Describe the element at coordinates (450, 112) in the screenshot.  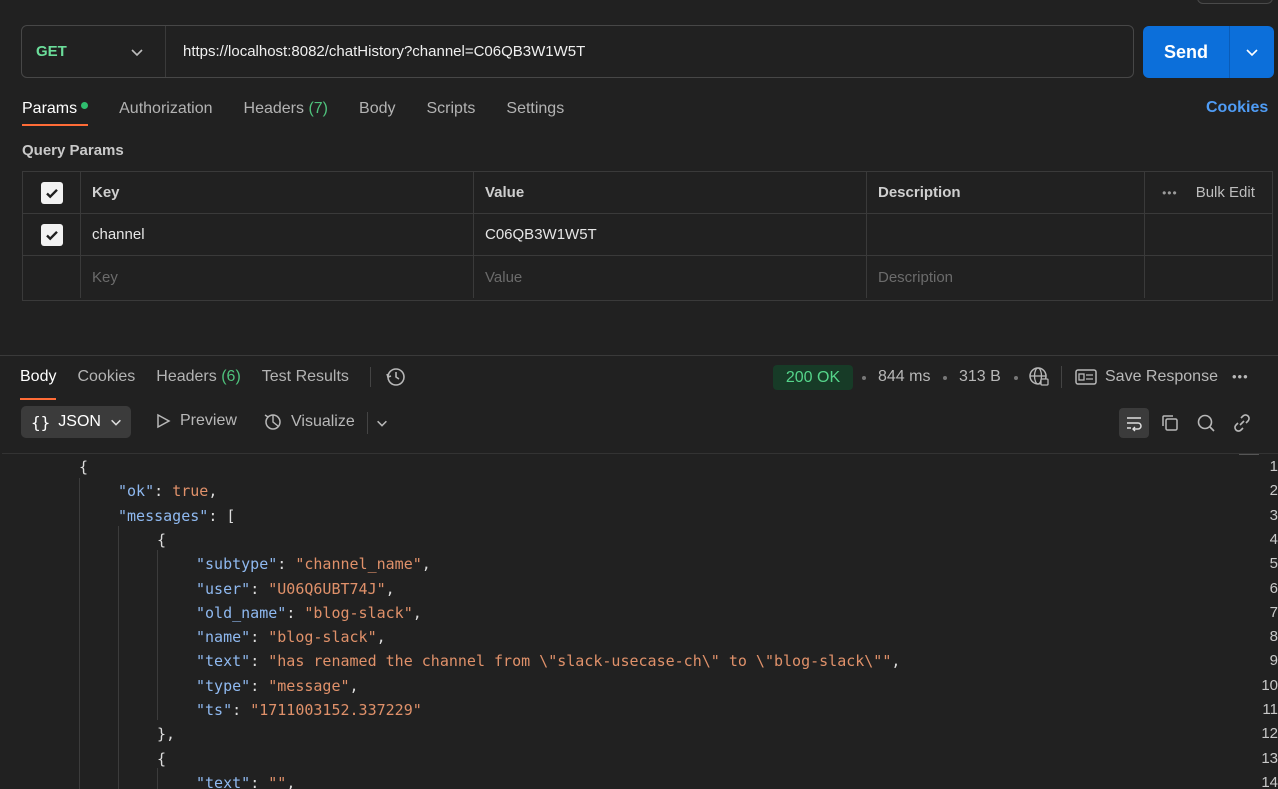
I see `tab-scripts: Scripts` at that location.